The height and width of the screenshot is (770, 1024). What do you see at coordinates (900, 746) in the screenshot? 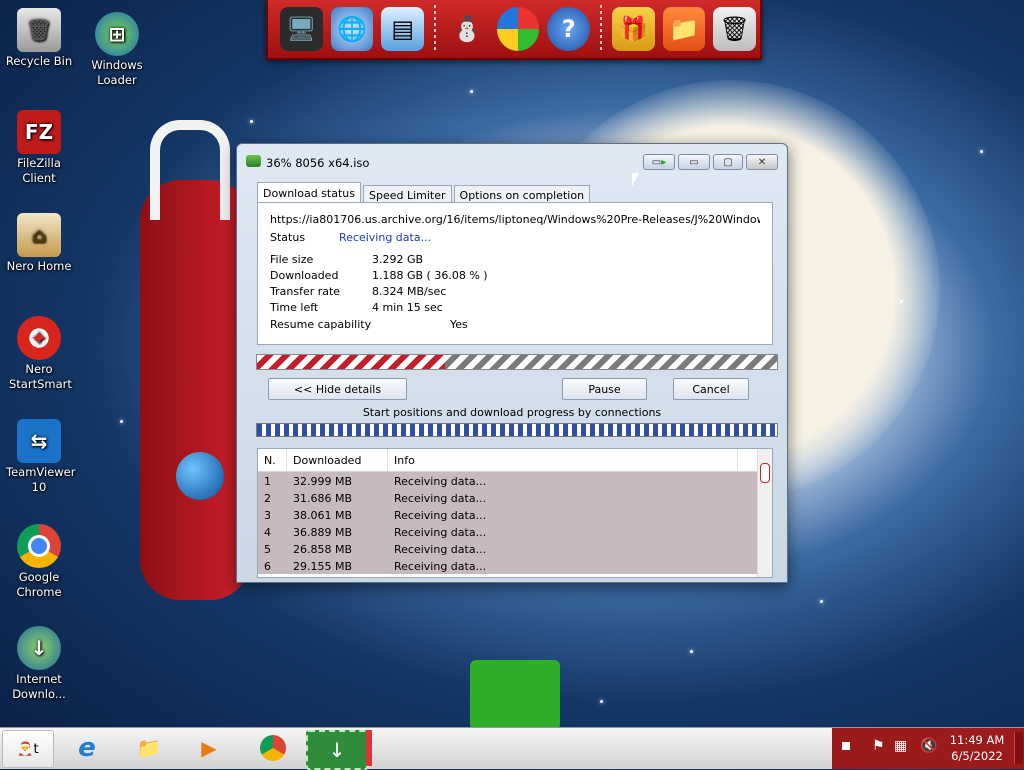
I see `network-tray-icon: ▦` at bounding box center [900, 746].